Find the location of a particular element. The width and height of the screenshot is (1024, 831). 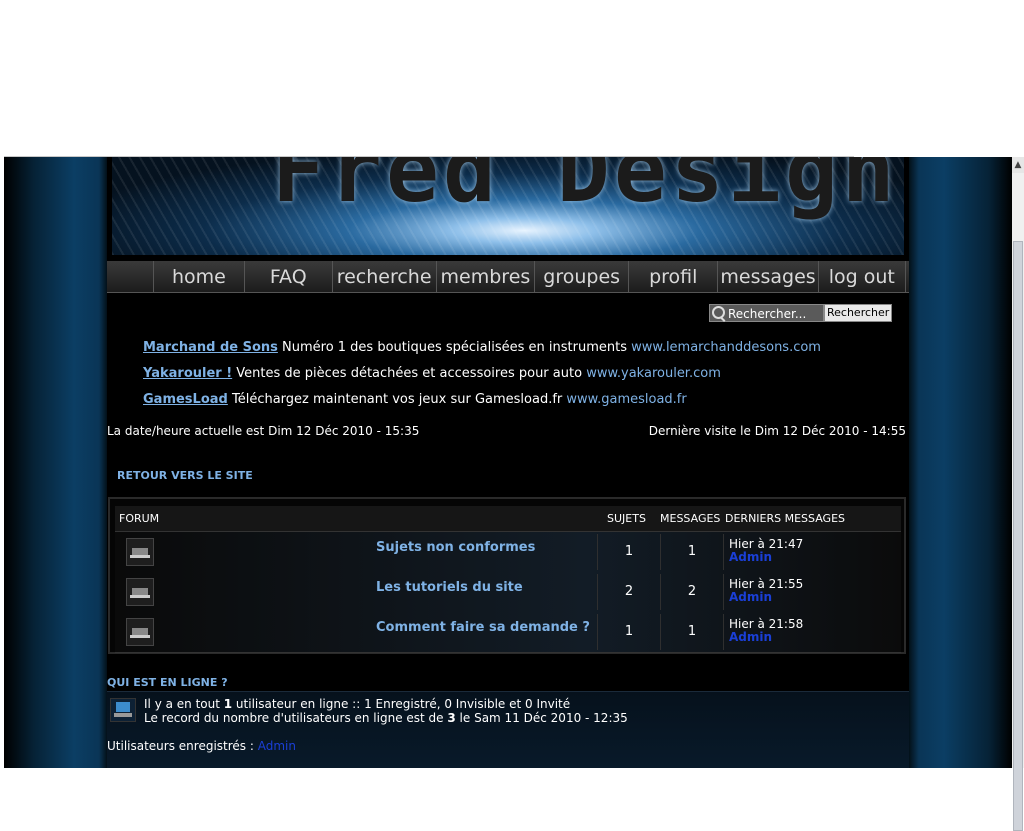

forum-title-link: Comment faire sa demande ? is located at coordinates (483, 627).